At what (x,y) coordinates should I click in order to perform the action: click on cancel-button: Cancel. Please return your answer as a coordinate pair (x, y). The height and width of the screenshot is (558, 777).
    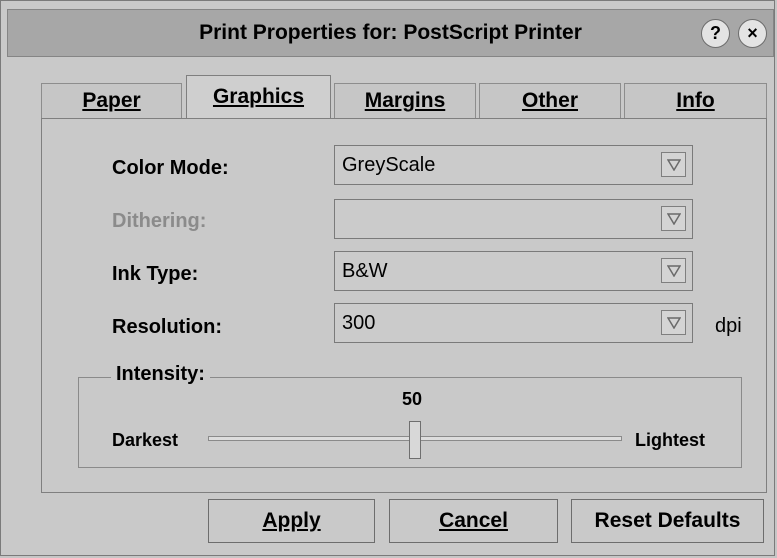
    Looking at the image, I should click on (473, 521).